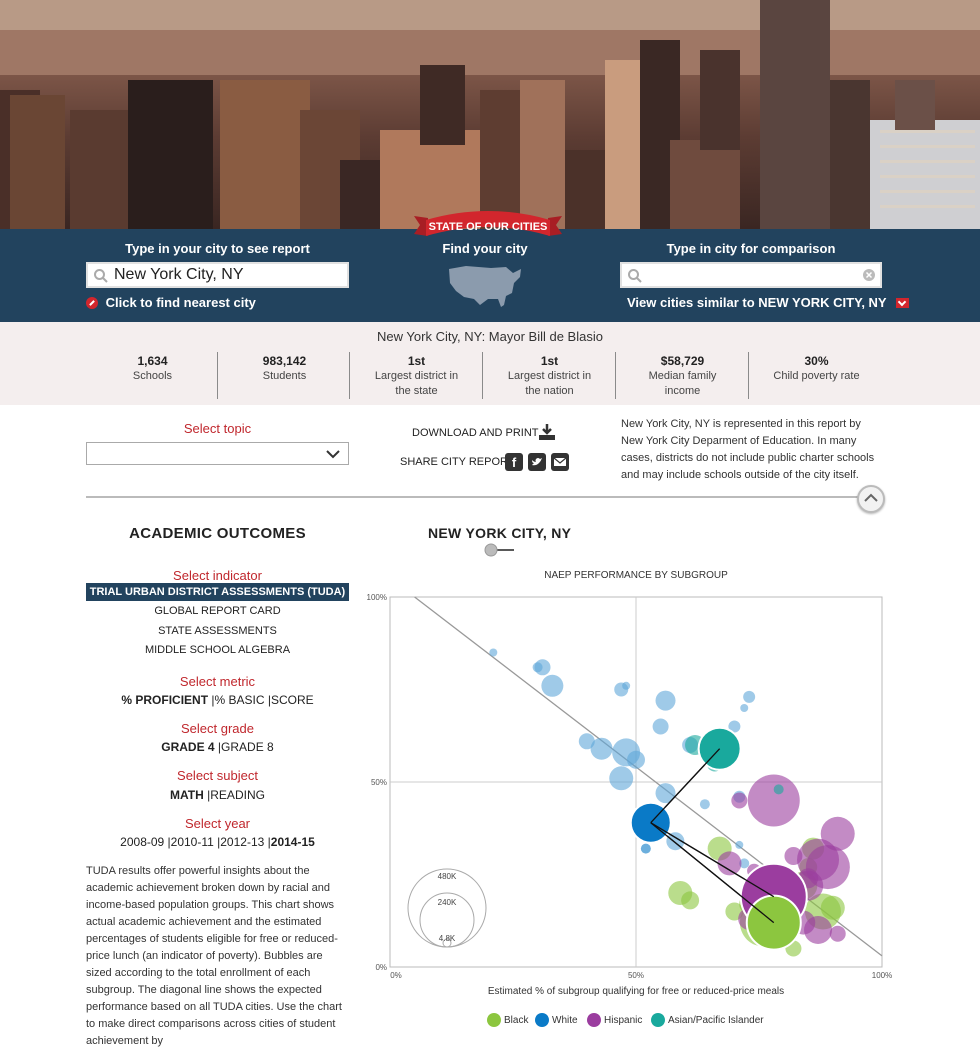 Image resolution: width=980 pixels, height=1050 pixels. I want to click on metric-proficient: % PROFICIENT, so click(164, 700).